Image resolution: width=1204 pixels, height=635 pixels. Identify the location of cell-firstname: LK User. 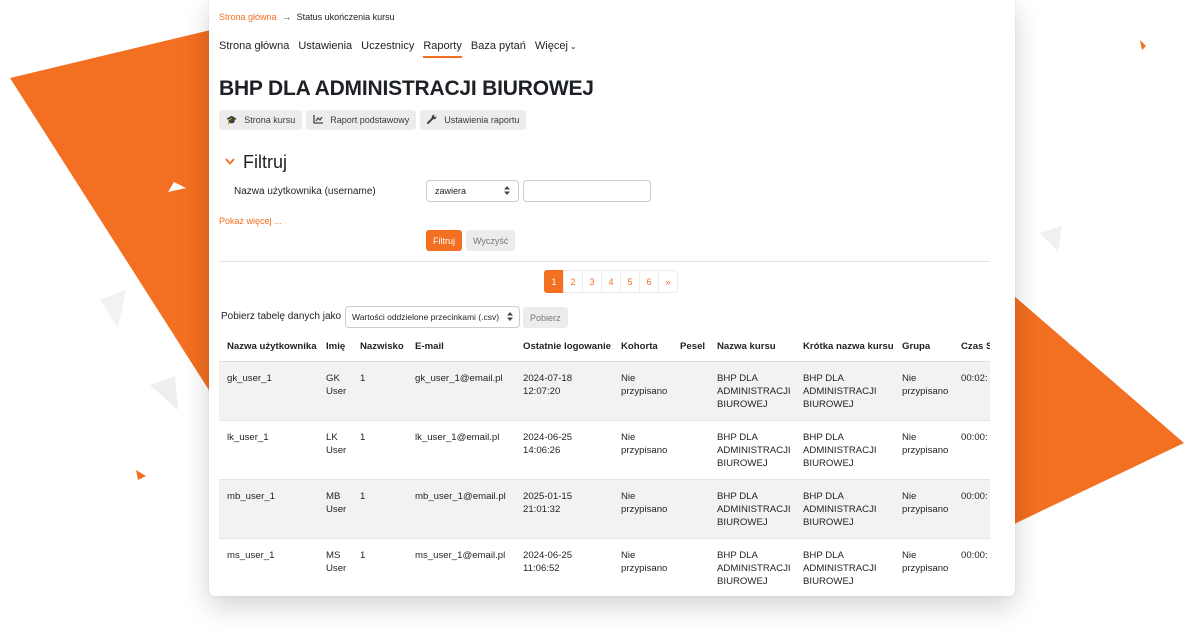
(335, 450).